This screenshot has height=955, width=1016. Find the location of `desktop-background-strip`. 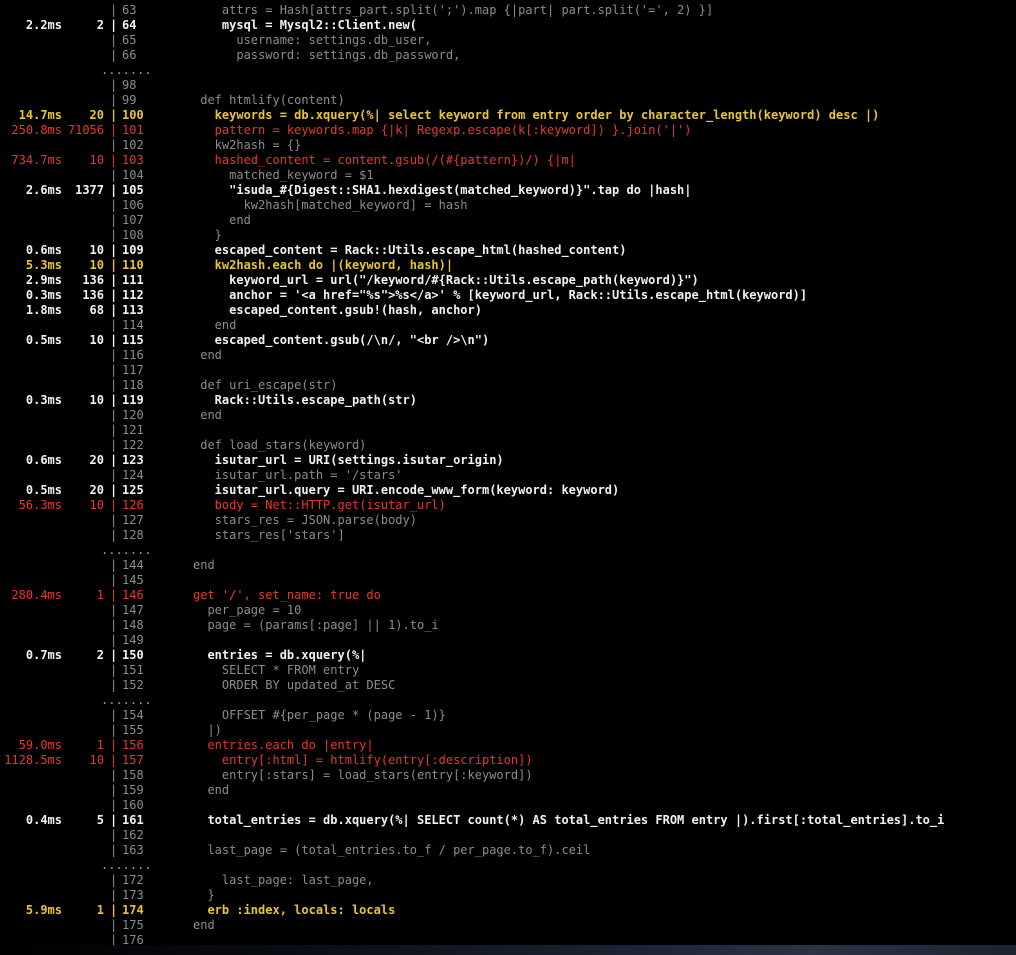

desktop-background-strip is located at coordinates (508, 950).